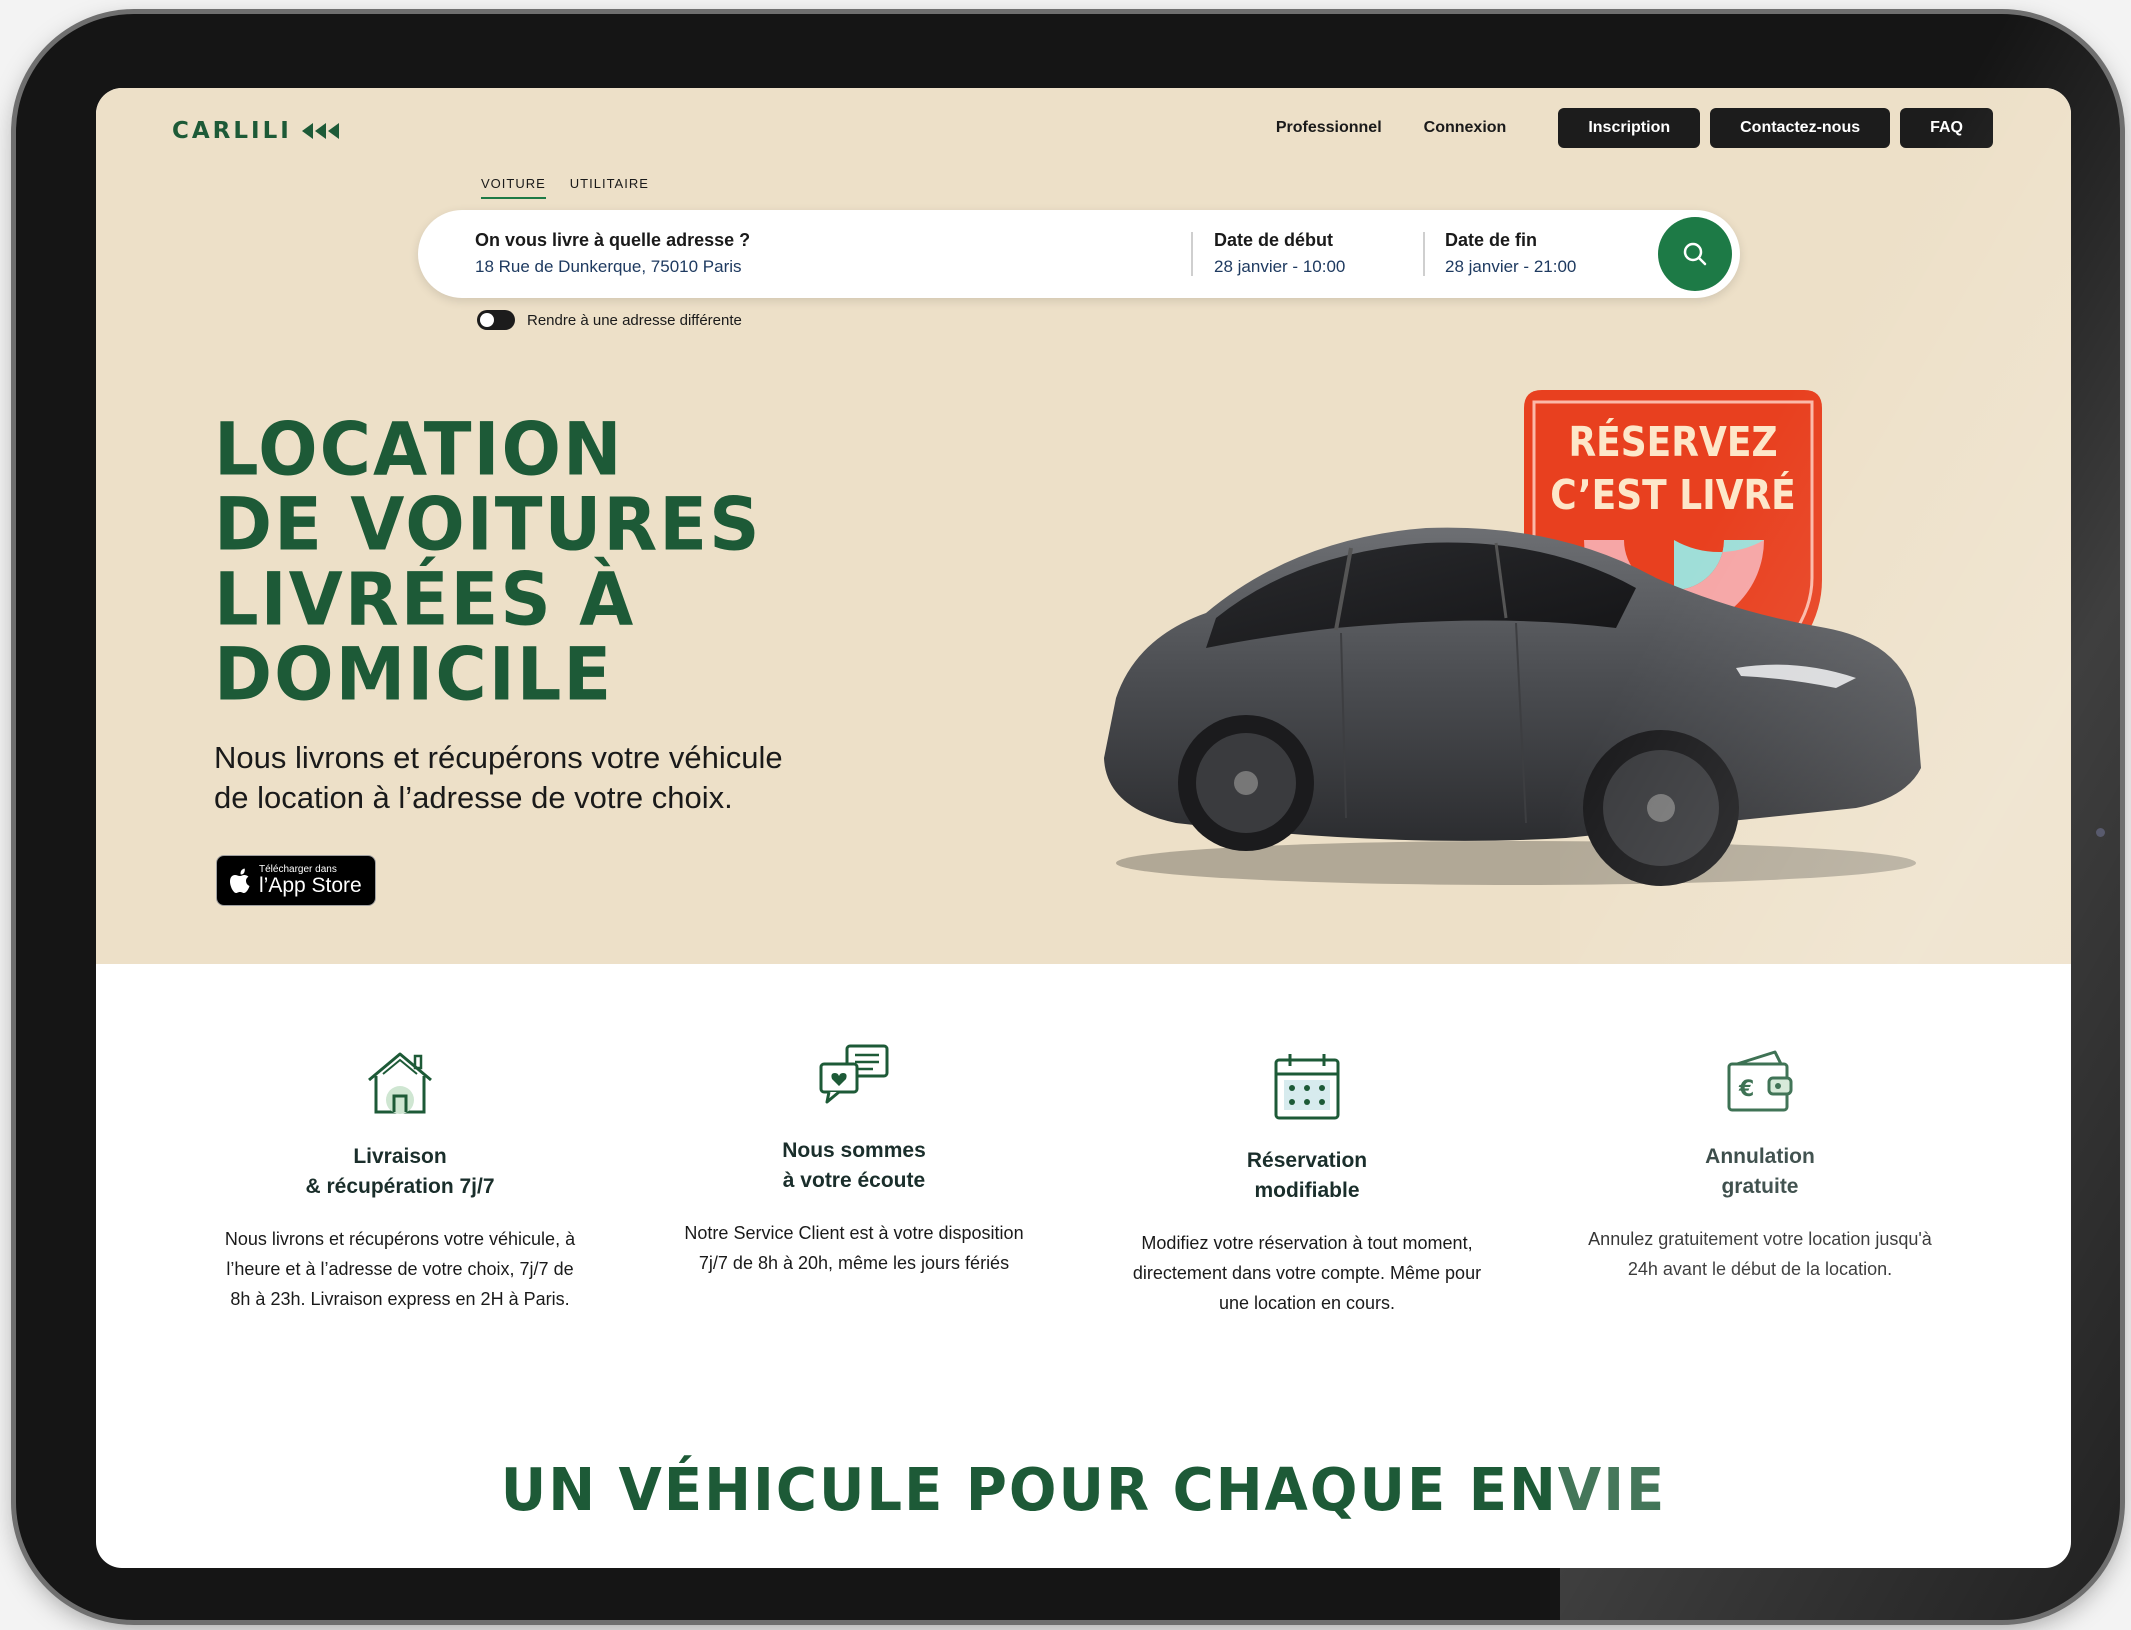 The image size is (2131, 1630). I want to click on feature-title-line: à votre écoute, so click(854, 1180).